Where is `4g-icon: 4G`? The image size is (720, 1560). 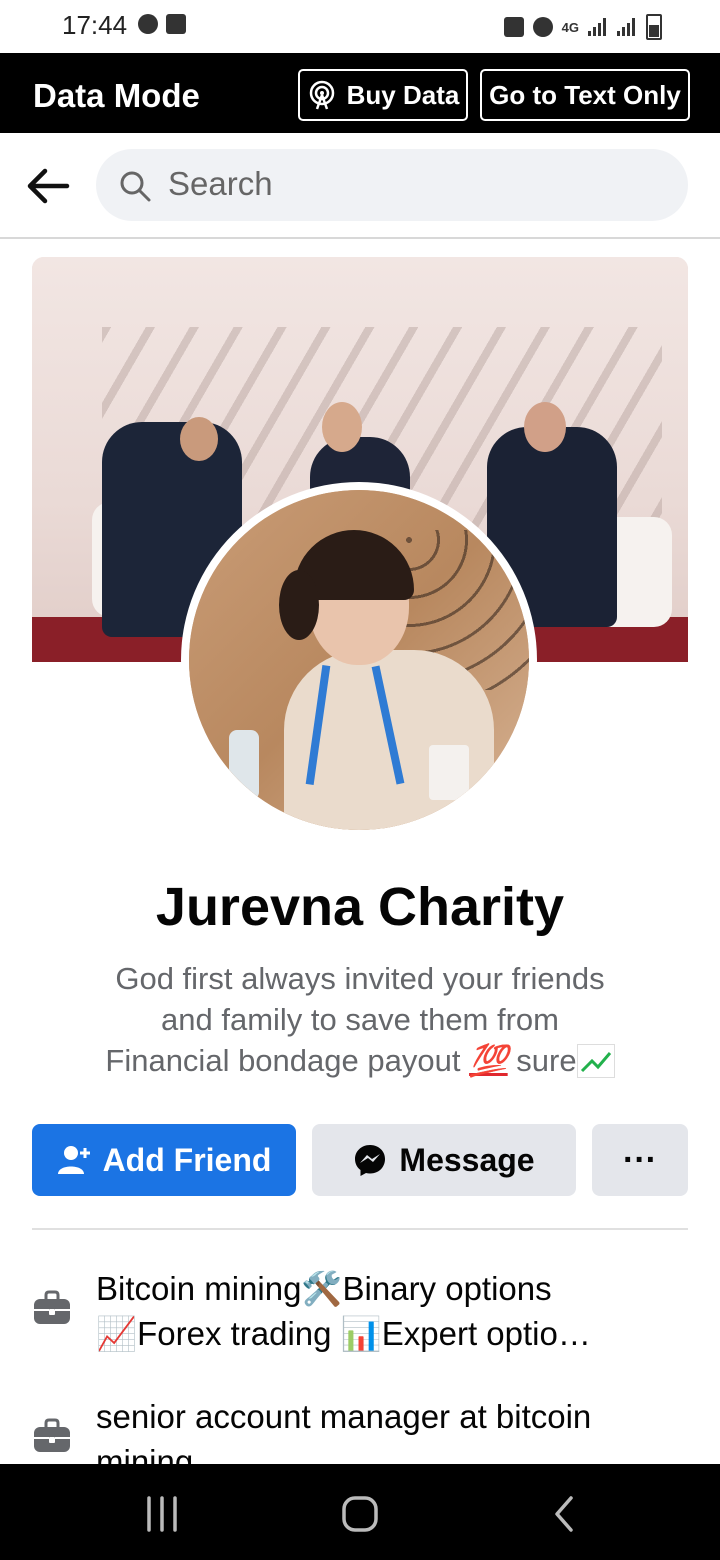 4g-icon: 4G is located at coordinates (570, 27).